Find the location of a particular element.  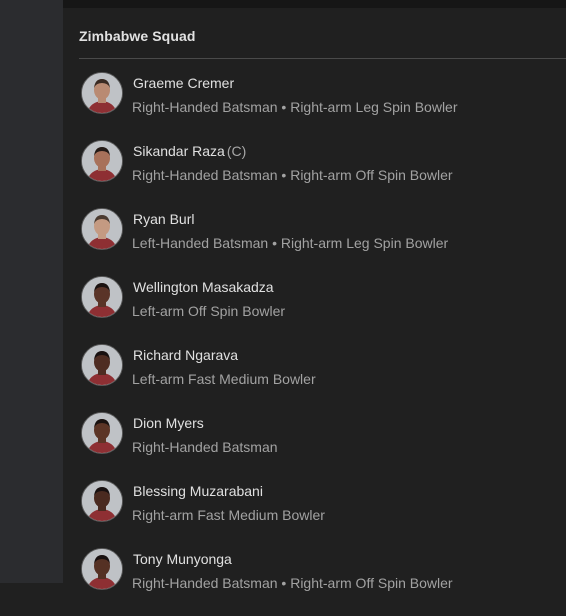

player-name-line: Blessing Muzarabani is located at coordinates (199, 491).